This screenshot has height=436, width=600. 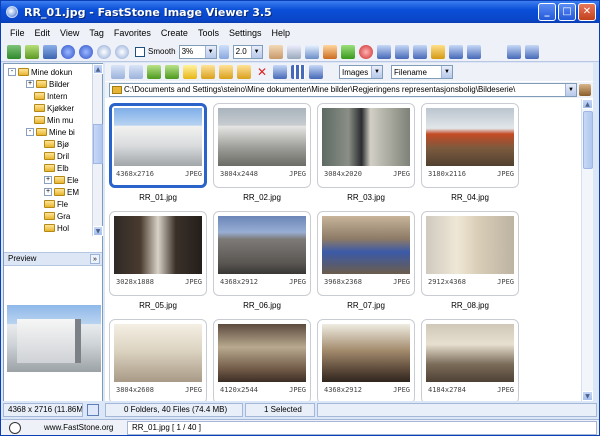 I want to click on thumbnail-tile: 3804x2608 JPEG, so click(x=158, y=360).